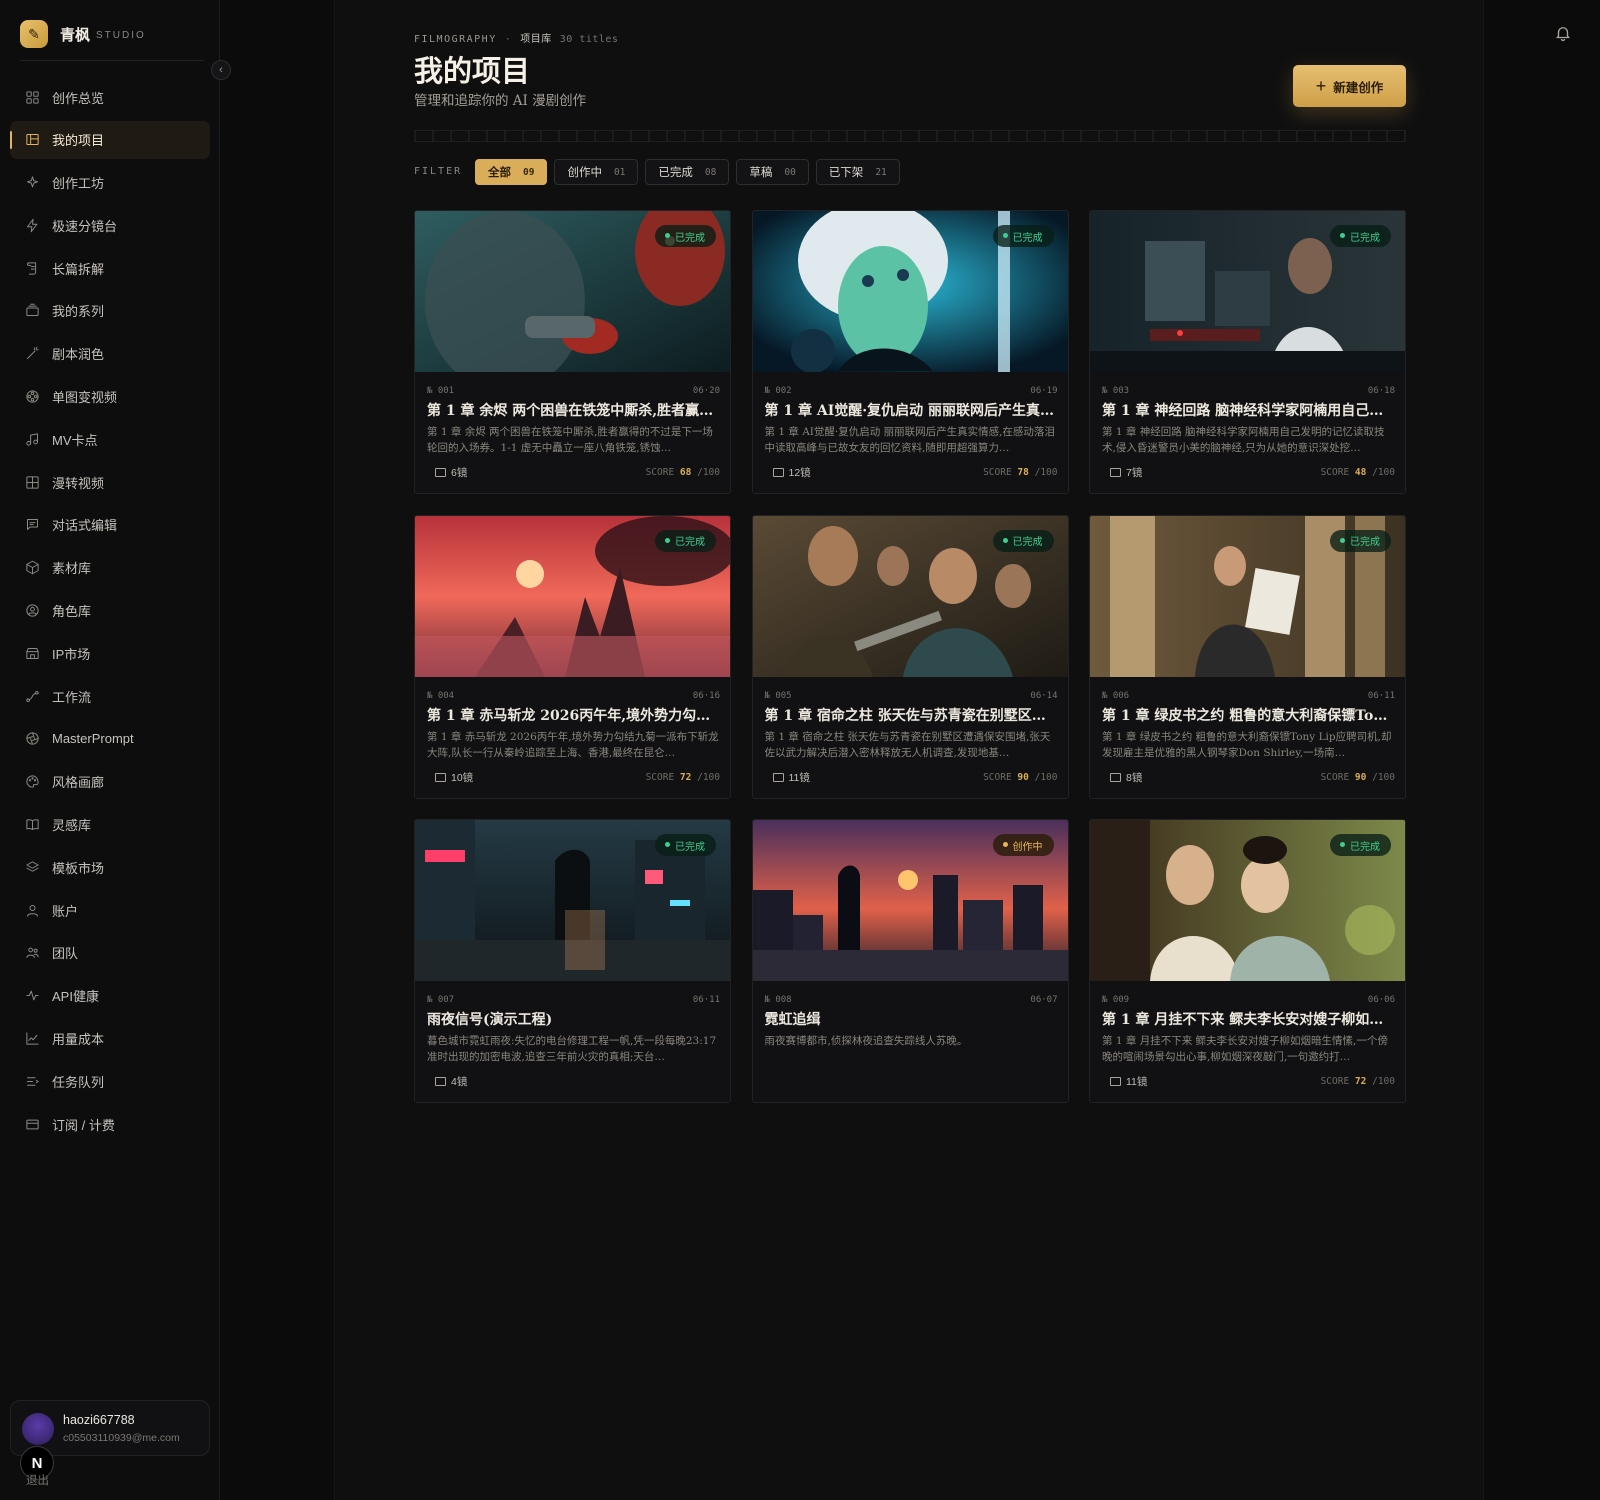 Image resolution: width=1600 pixels, height=1500 pixels. Describe the element at coordinates (857, 172) in the screenshot. I see `filter-chip-4: 已下架 21` at that location.